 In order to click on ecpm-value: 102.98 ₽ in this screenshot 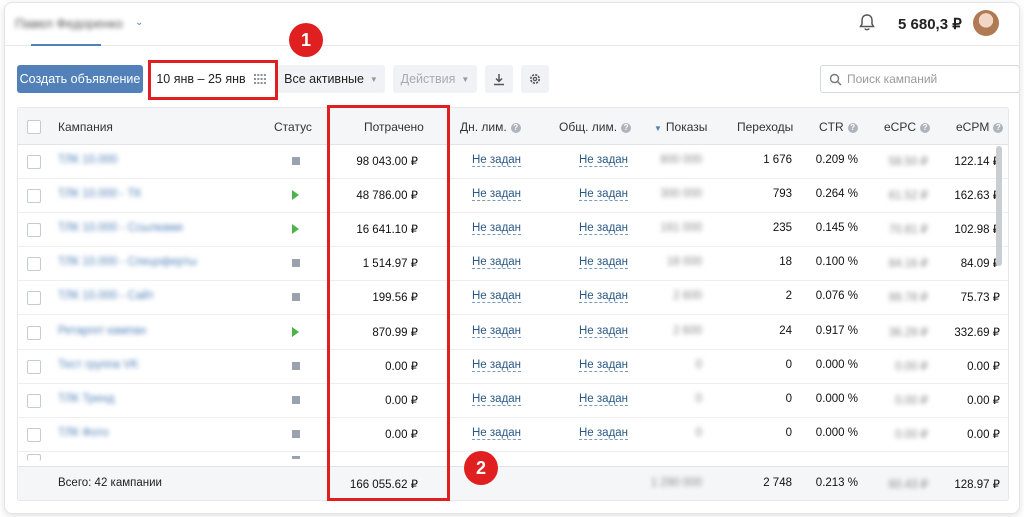, I will do `click(977, 230)`.